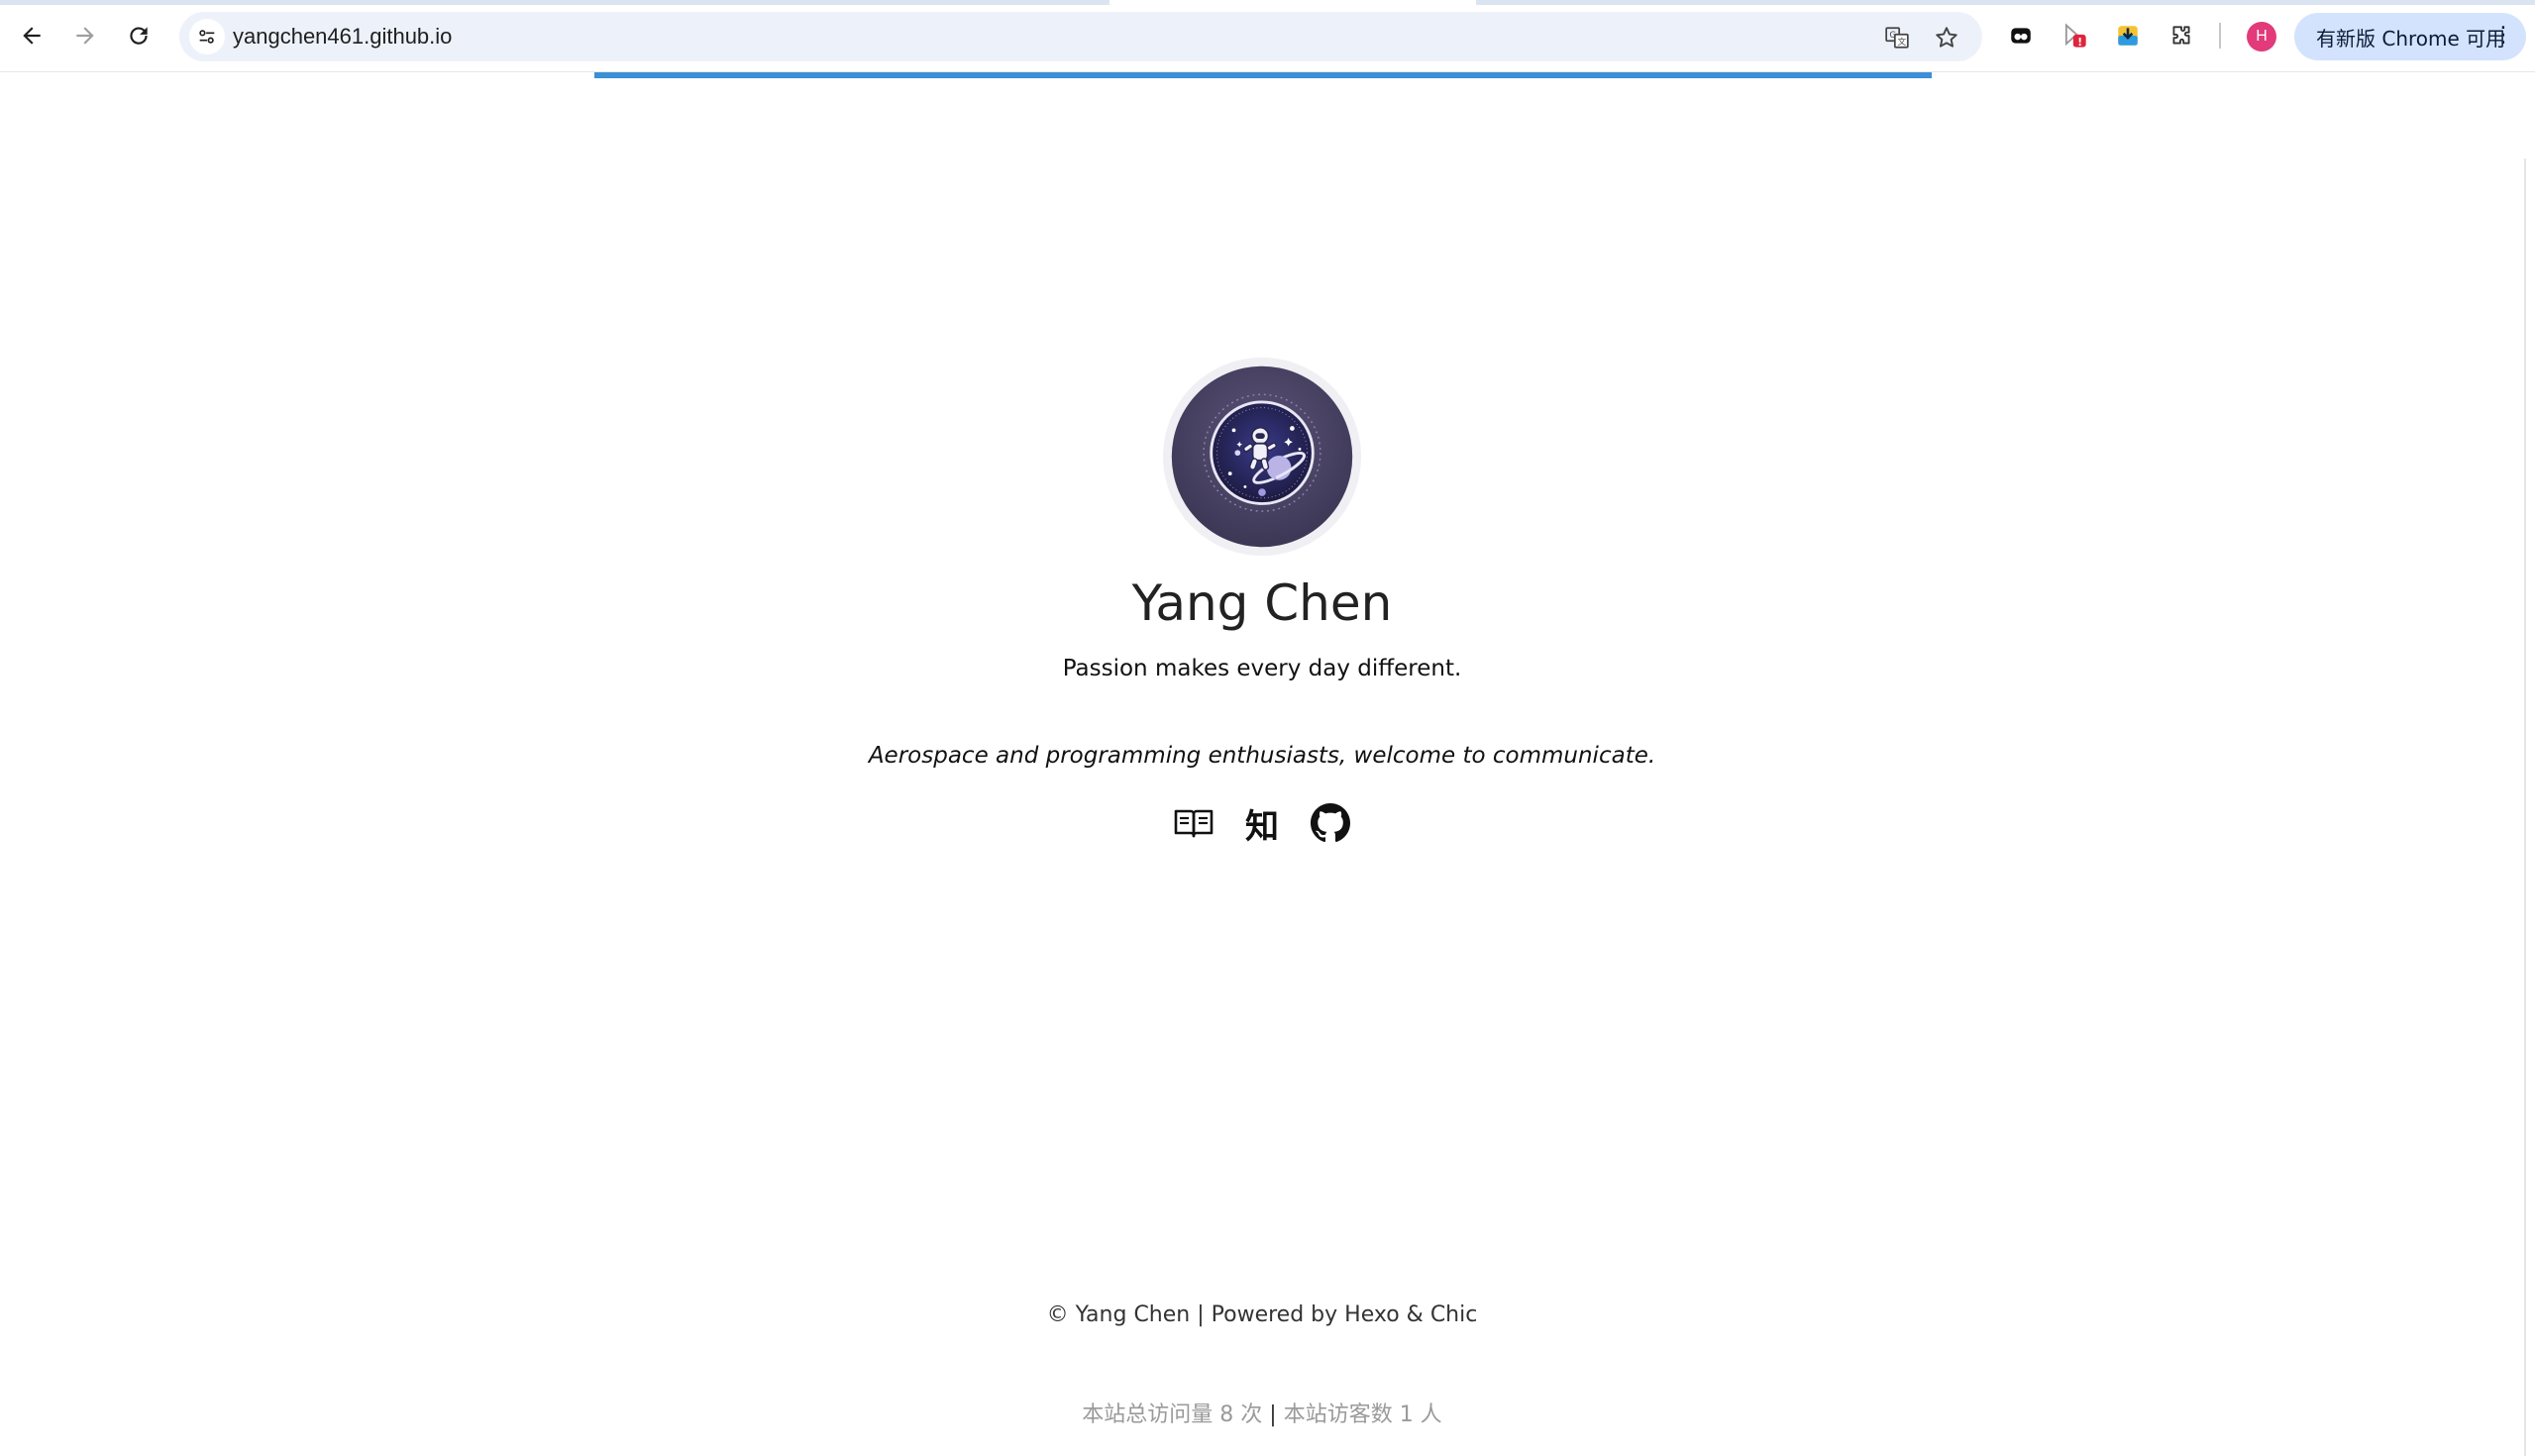 The width and height of the screenshot is (2535, 1456). I want to click on author-name: Yang Chen, so click(1262, 603).